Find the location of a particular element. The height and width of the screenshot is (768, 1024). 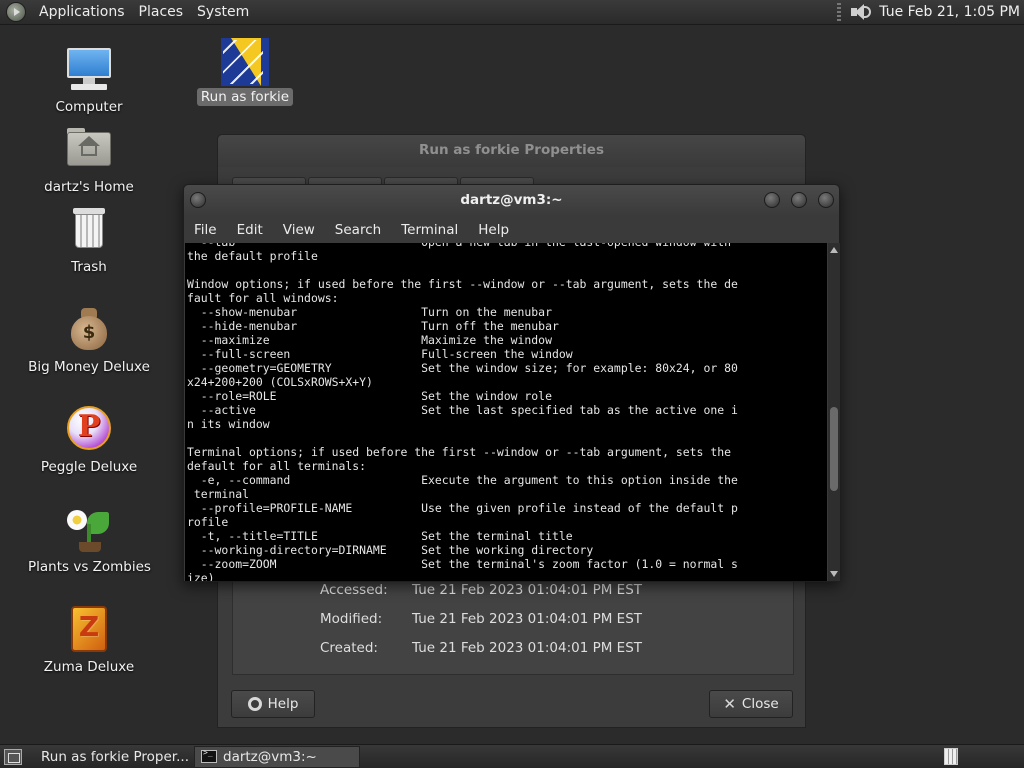

terminal-line: terminal is located at coordinates (218, 494).